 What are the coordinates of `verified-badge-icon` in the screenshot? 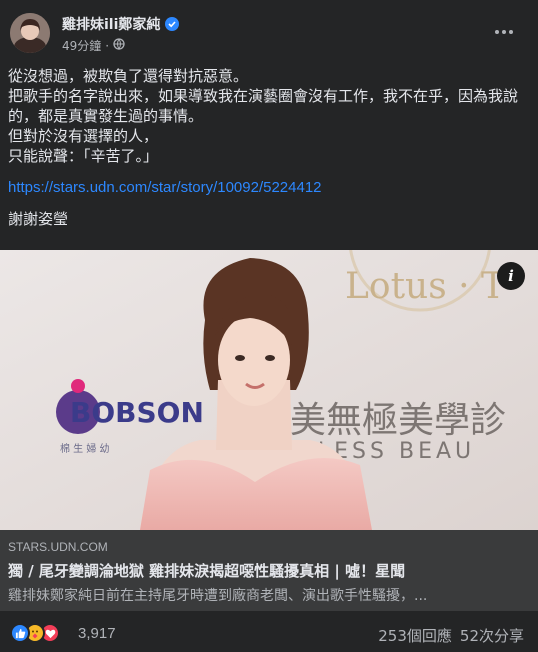 It's located at (172, 24).